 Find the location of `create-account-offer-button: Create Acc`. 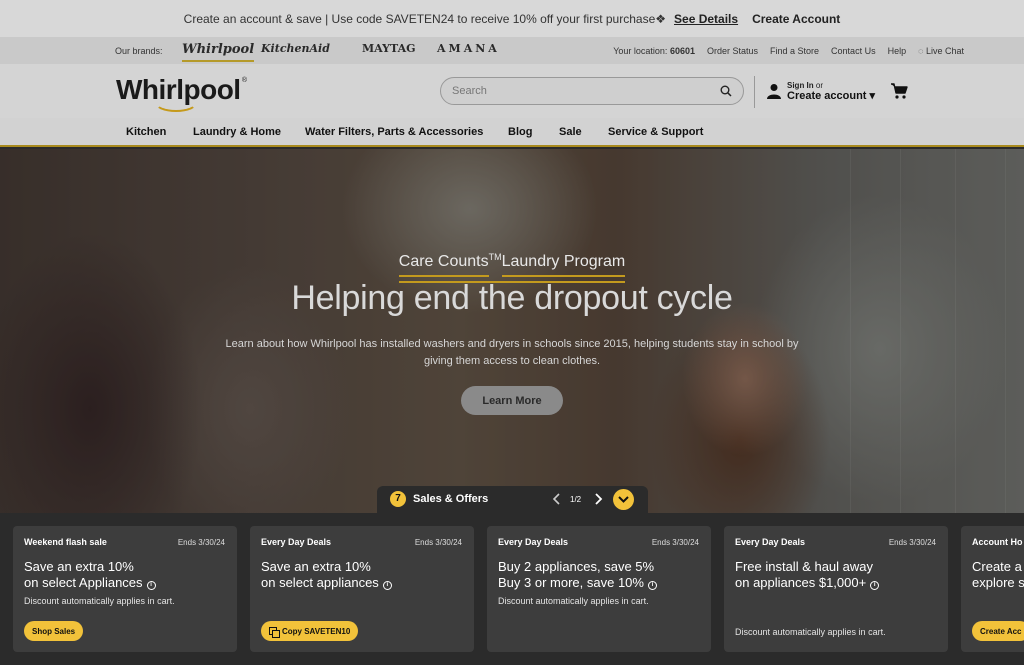

create-account-offer-button: Create Acc is located at coordinates (998, 631).